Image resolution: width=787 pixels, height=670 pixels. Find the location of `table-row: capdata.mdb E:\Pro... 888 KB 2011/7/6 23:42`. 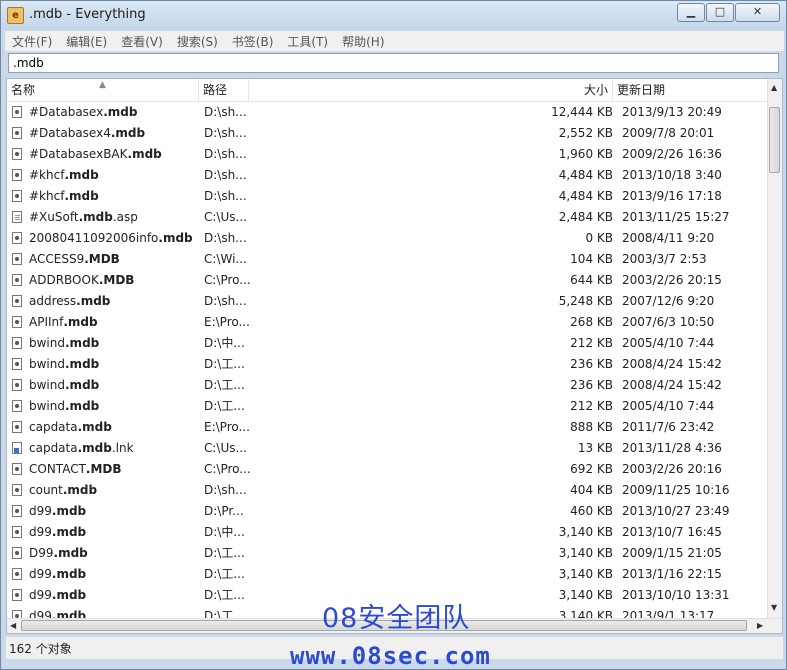

table-row: capdata.mdb E:\Pro... 888 KB 2011/7/6 23:42 is located at coordinates (388, 427).